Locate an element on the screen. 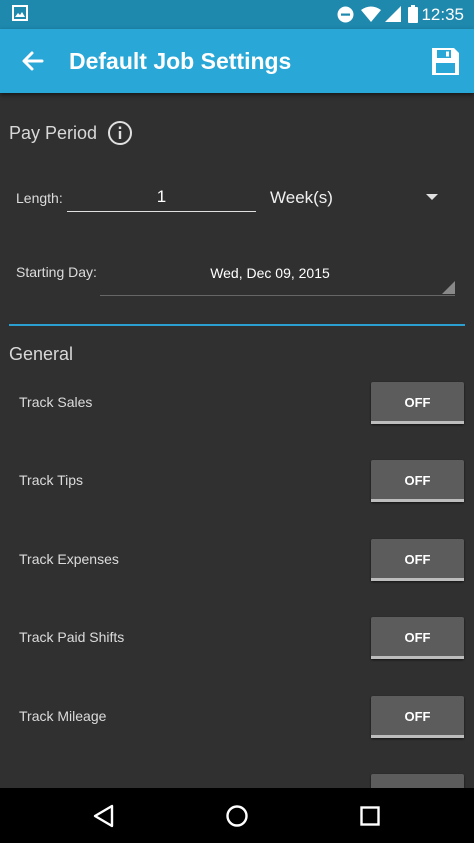  gallery-notification-icon is located at coordinates (20, 13).